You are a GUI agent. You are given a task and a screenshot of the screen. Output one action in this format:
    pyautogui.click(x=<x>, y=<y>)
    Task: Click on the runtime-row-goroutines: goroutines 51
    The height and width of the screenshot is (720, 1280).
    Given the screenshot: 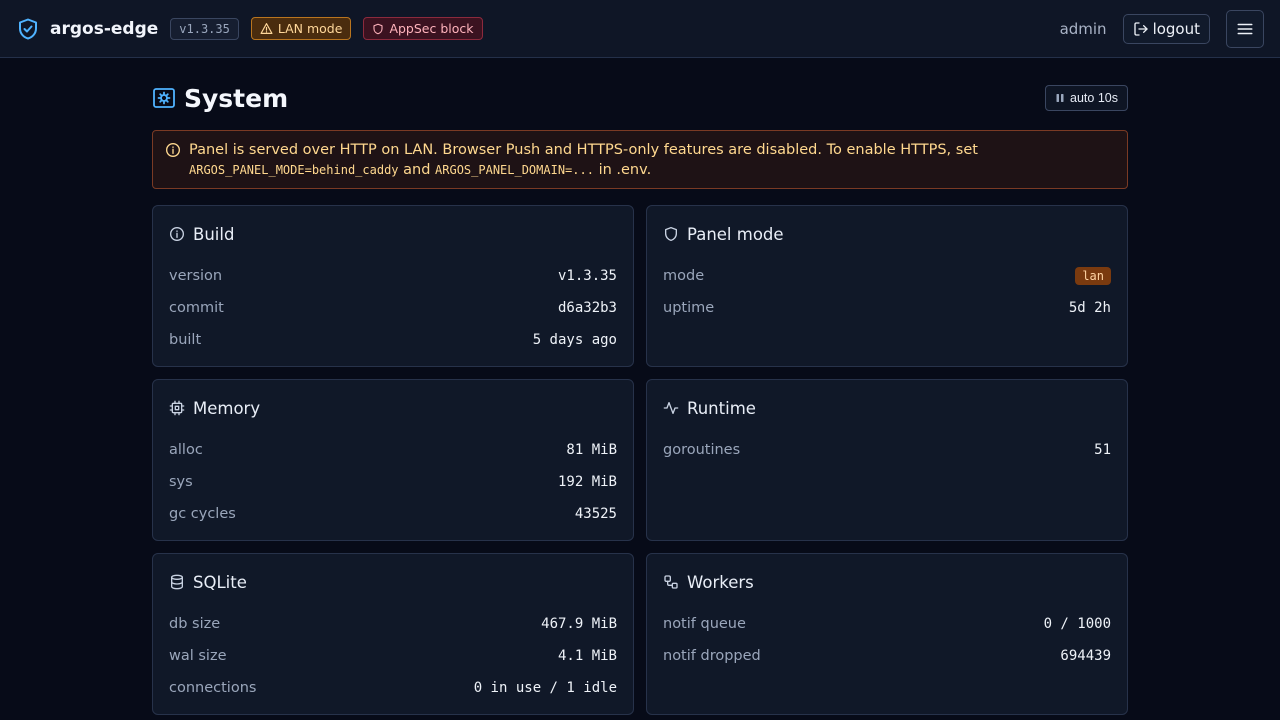 What is the action you would take?
    pyautogui.click(x=887, y=450)
    